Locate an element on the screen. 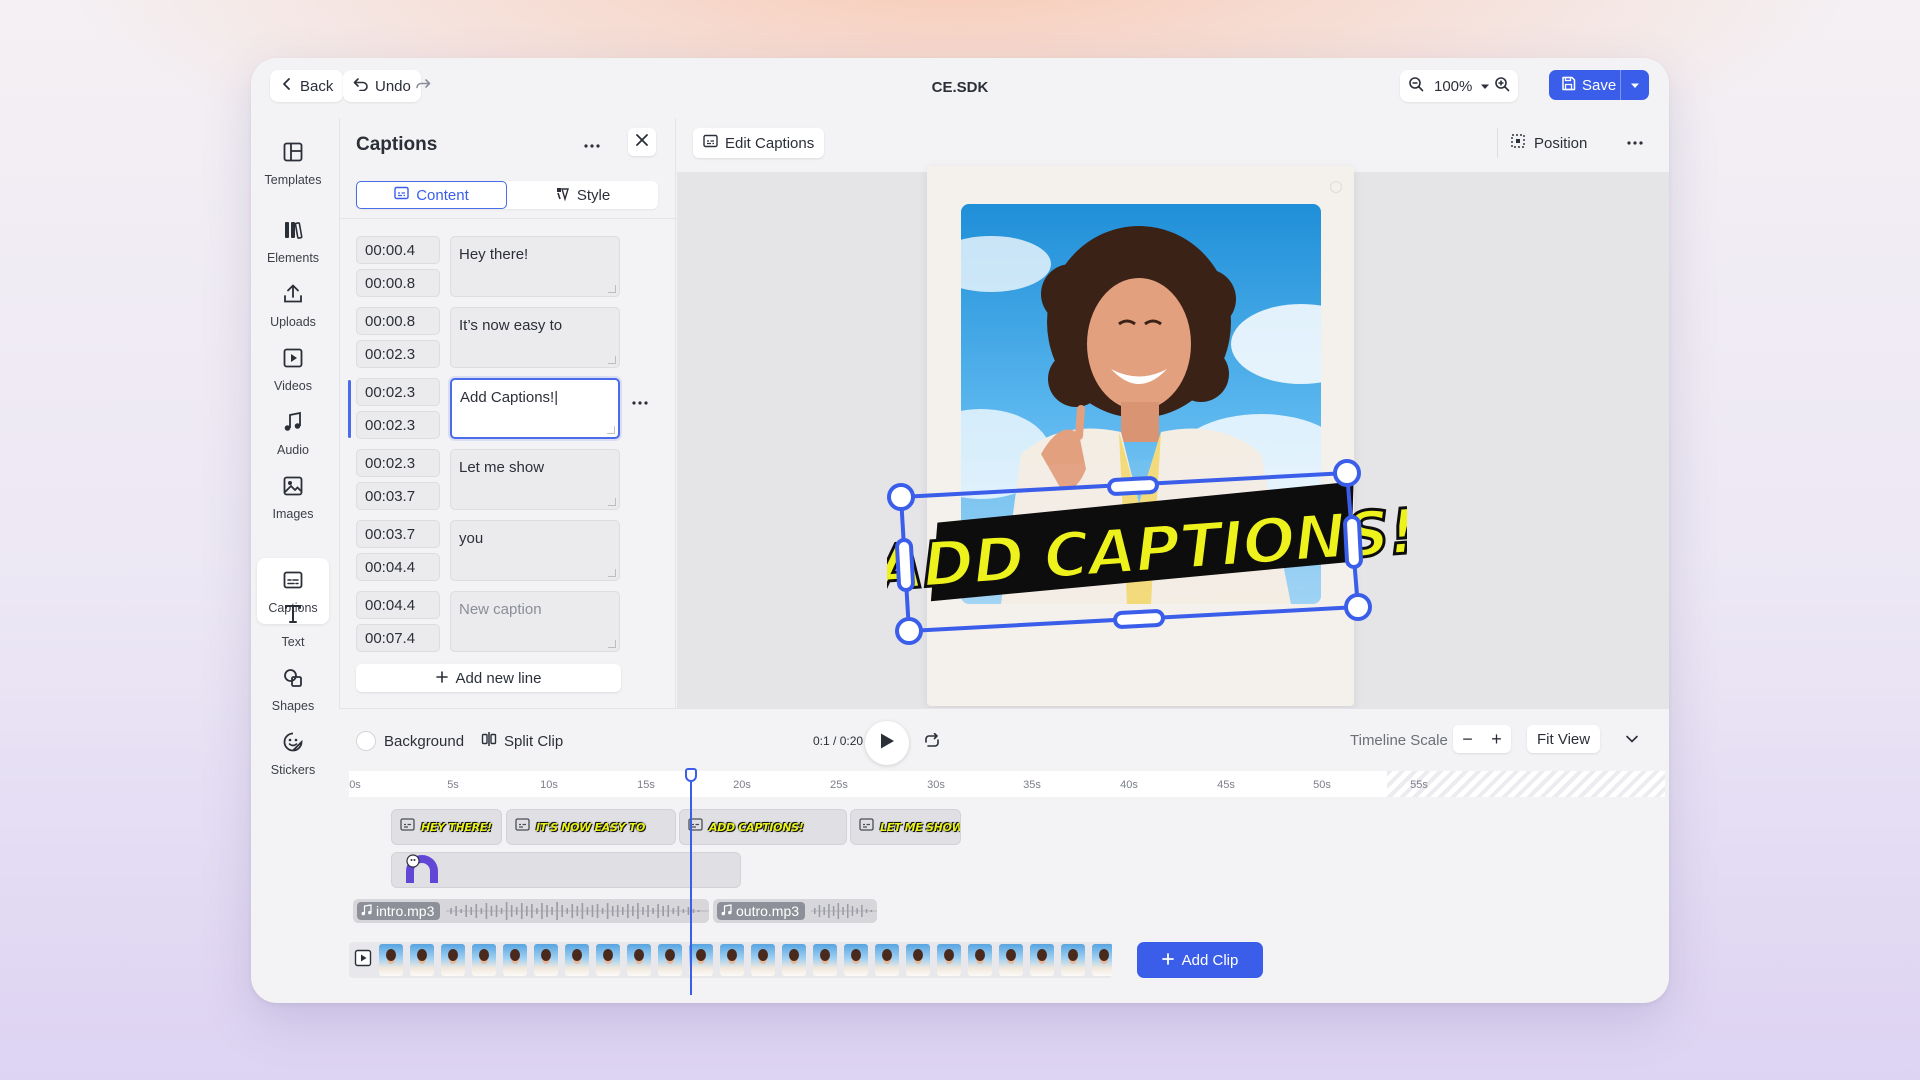 This screenshot has height=1080, width=1920. time-readout: 0:1 / 0:20 is located at coordinates (838, 741).